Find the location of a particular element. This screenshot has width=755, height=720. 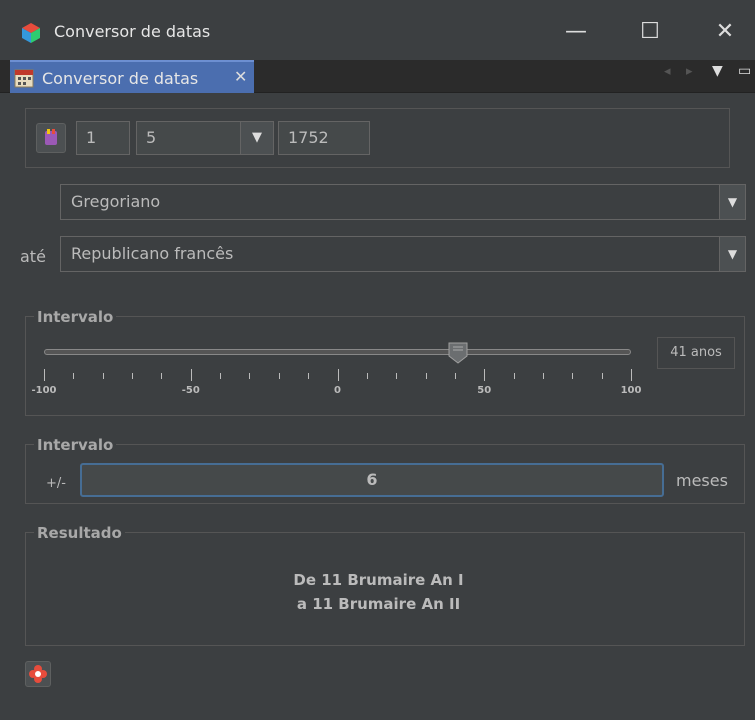

tab-scroll-left-icon: ◂ is located at coordinates (667, 71).